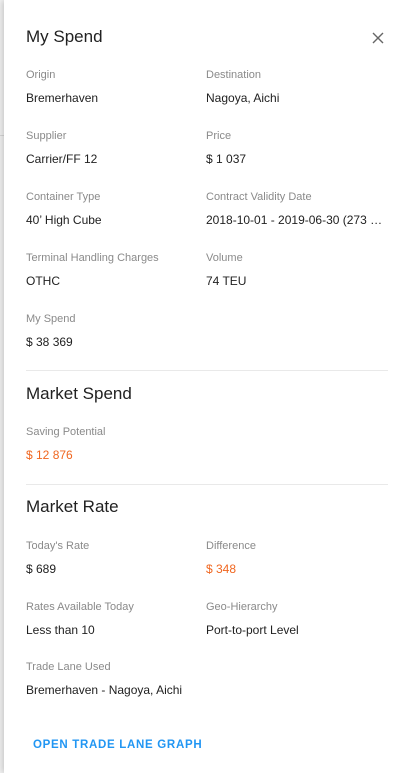 Image resolution: width=409 pixels, height=773 pixels. Describe the element at coordinates (41, 569) in the screenshot. I see `todays-rate-value: $ 689` at that location.